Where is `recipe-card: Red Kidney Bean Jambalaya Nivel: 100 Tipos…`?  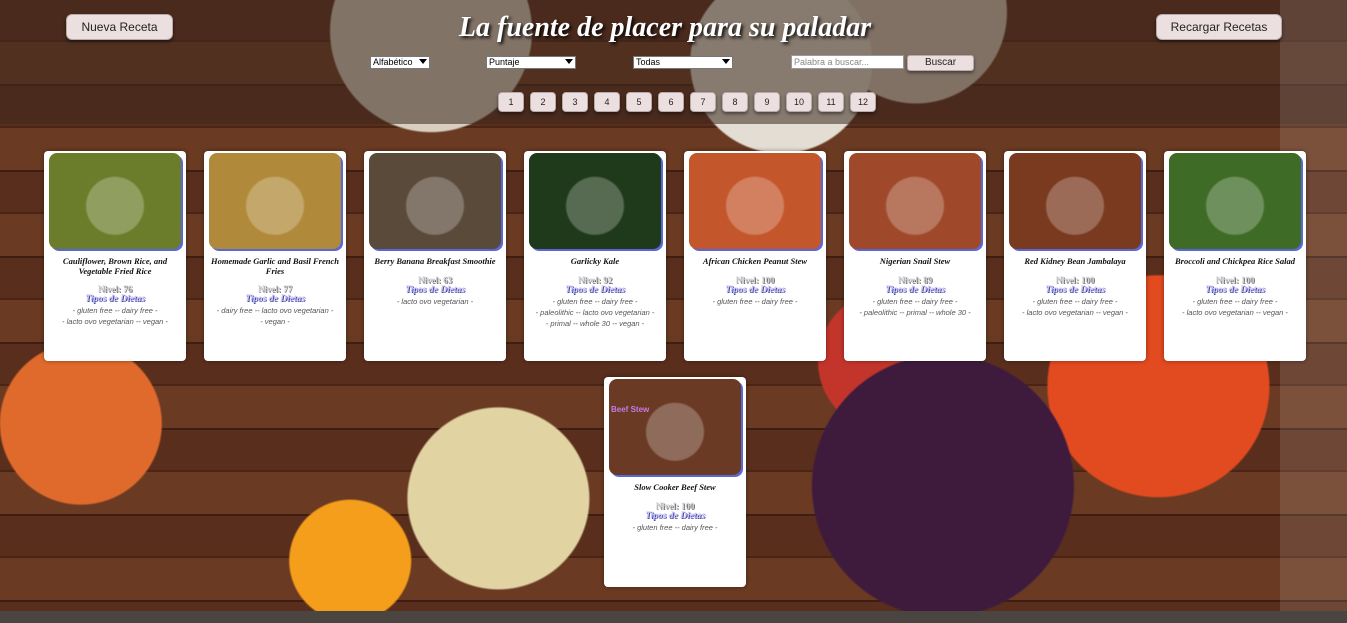 recipe-card: Red Kidney Bean Jambalaya Nivel: 100 Tipos… is located at coordinates (1075, 256).